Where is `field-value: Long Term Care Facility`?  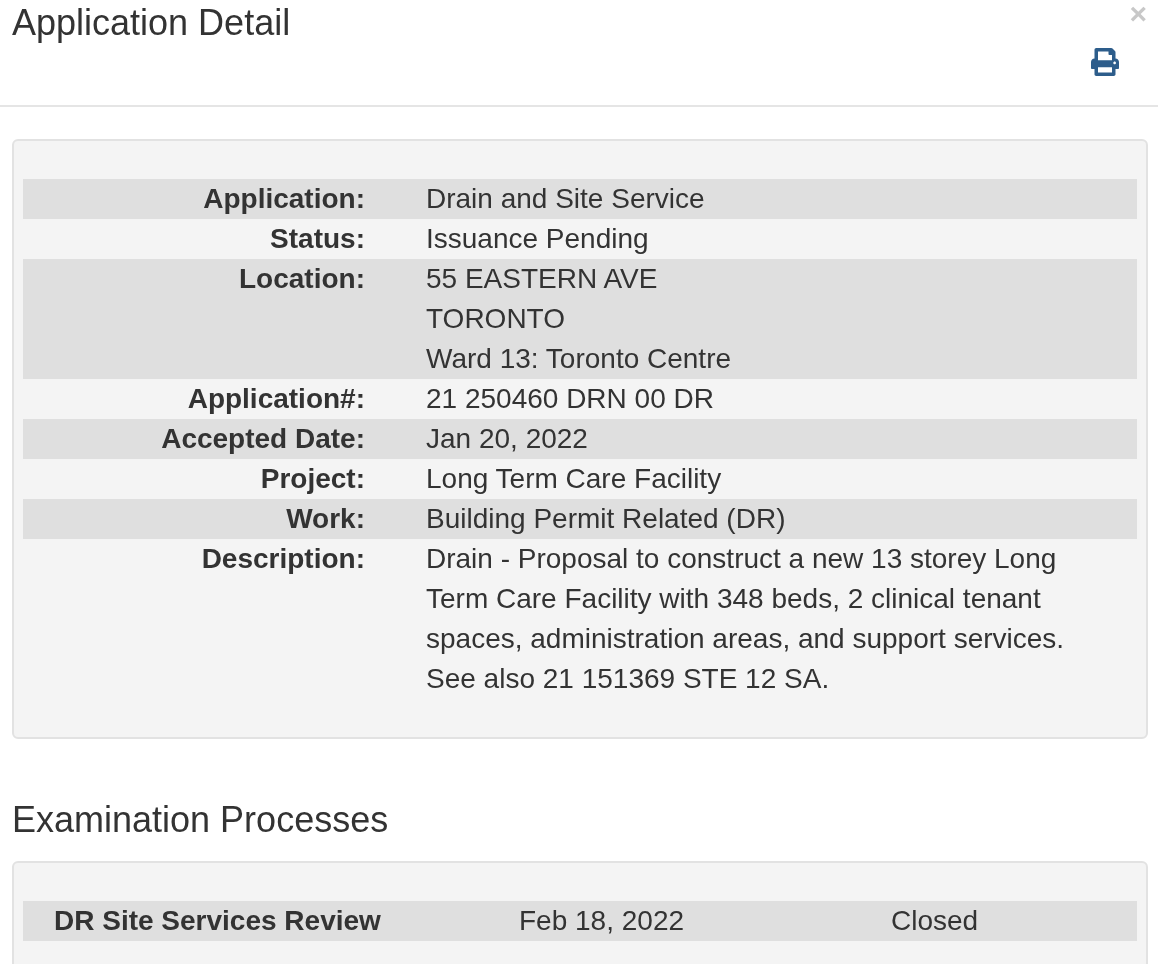 field-value: Long Term Care Facility is located at coordinates (574, 479).